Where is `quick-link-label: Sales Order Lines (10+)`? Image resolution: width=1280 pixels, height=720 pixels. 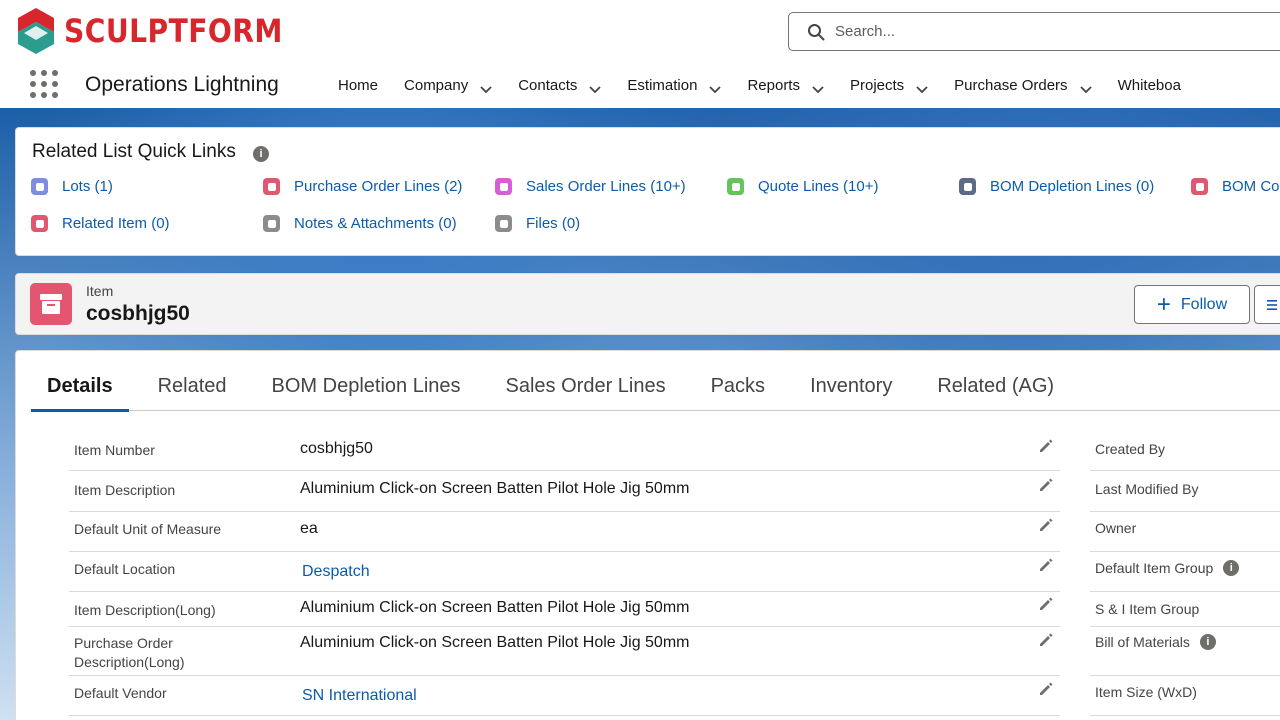 quick-link-label: Sales Order Lines (10+) is located at coordinates (606, 186).